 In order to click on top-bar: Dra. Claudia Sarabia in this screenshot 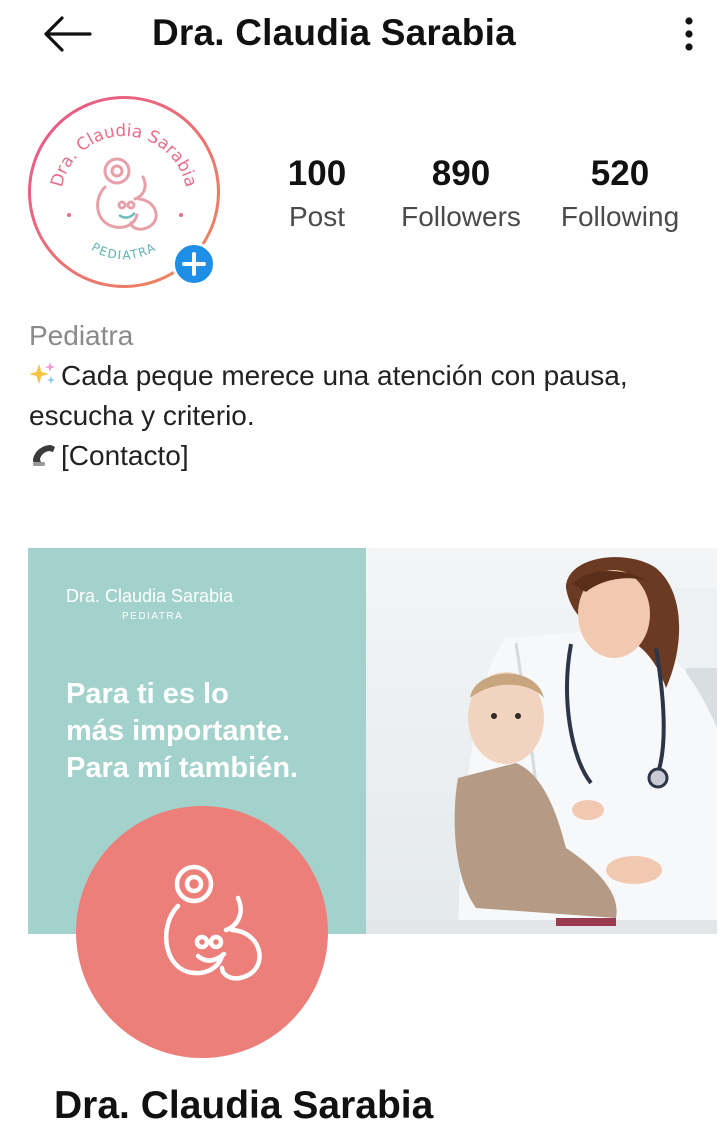, I will do `click(361, 34)`.